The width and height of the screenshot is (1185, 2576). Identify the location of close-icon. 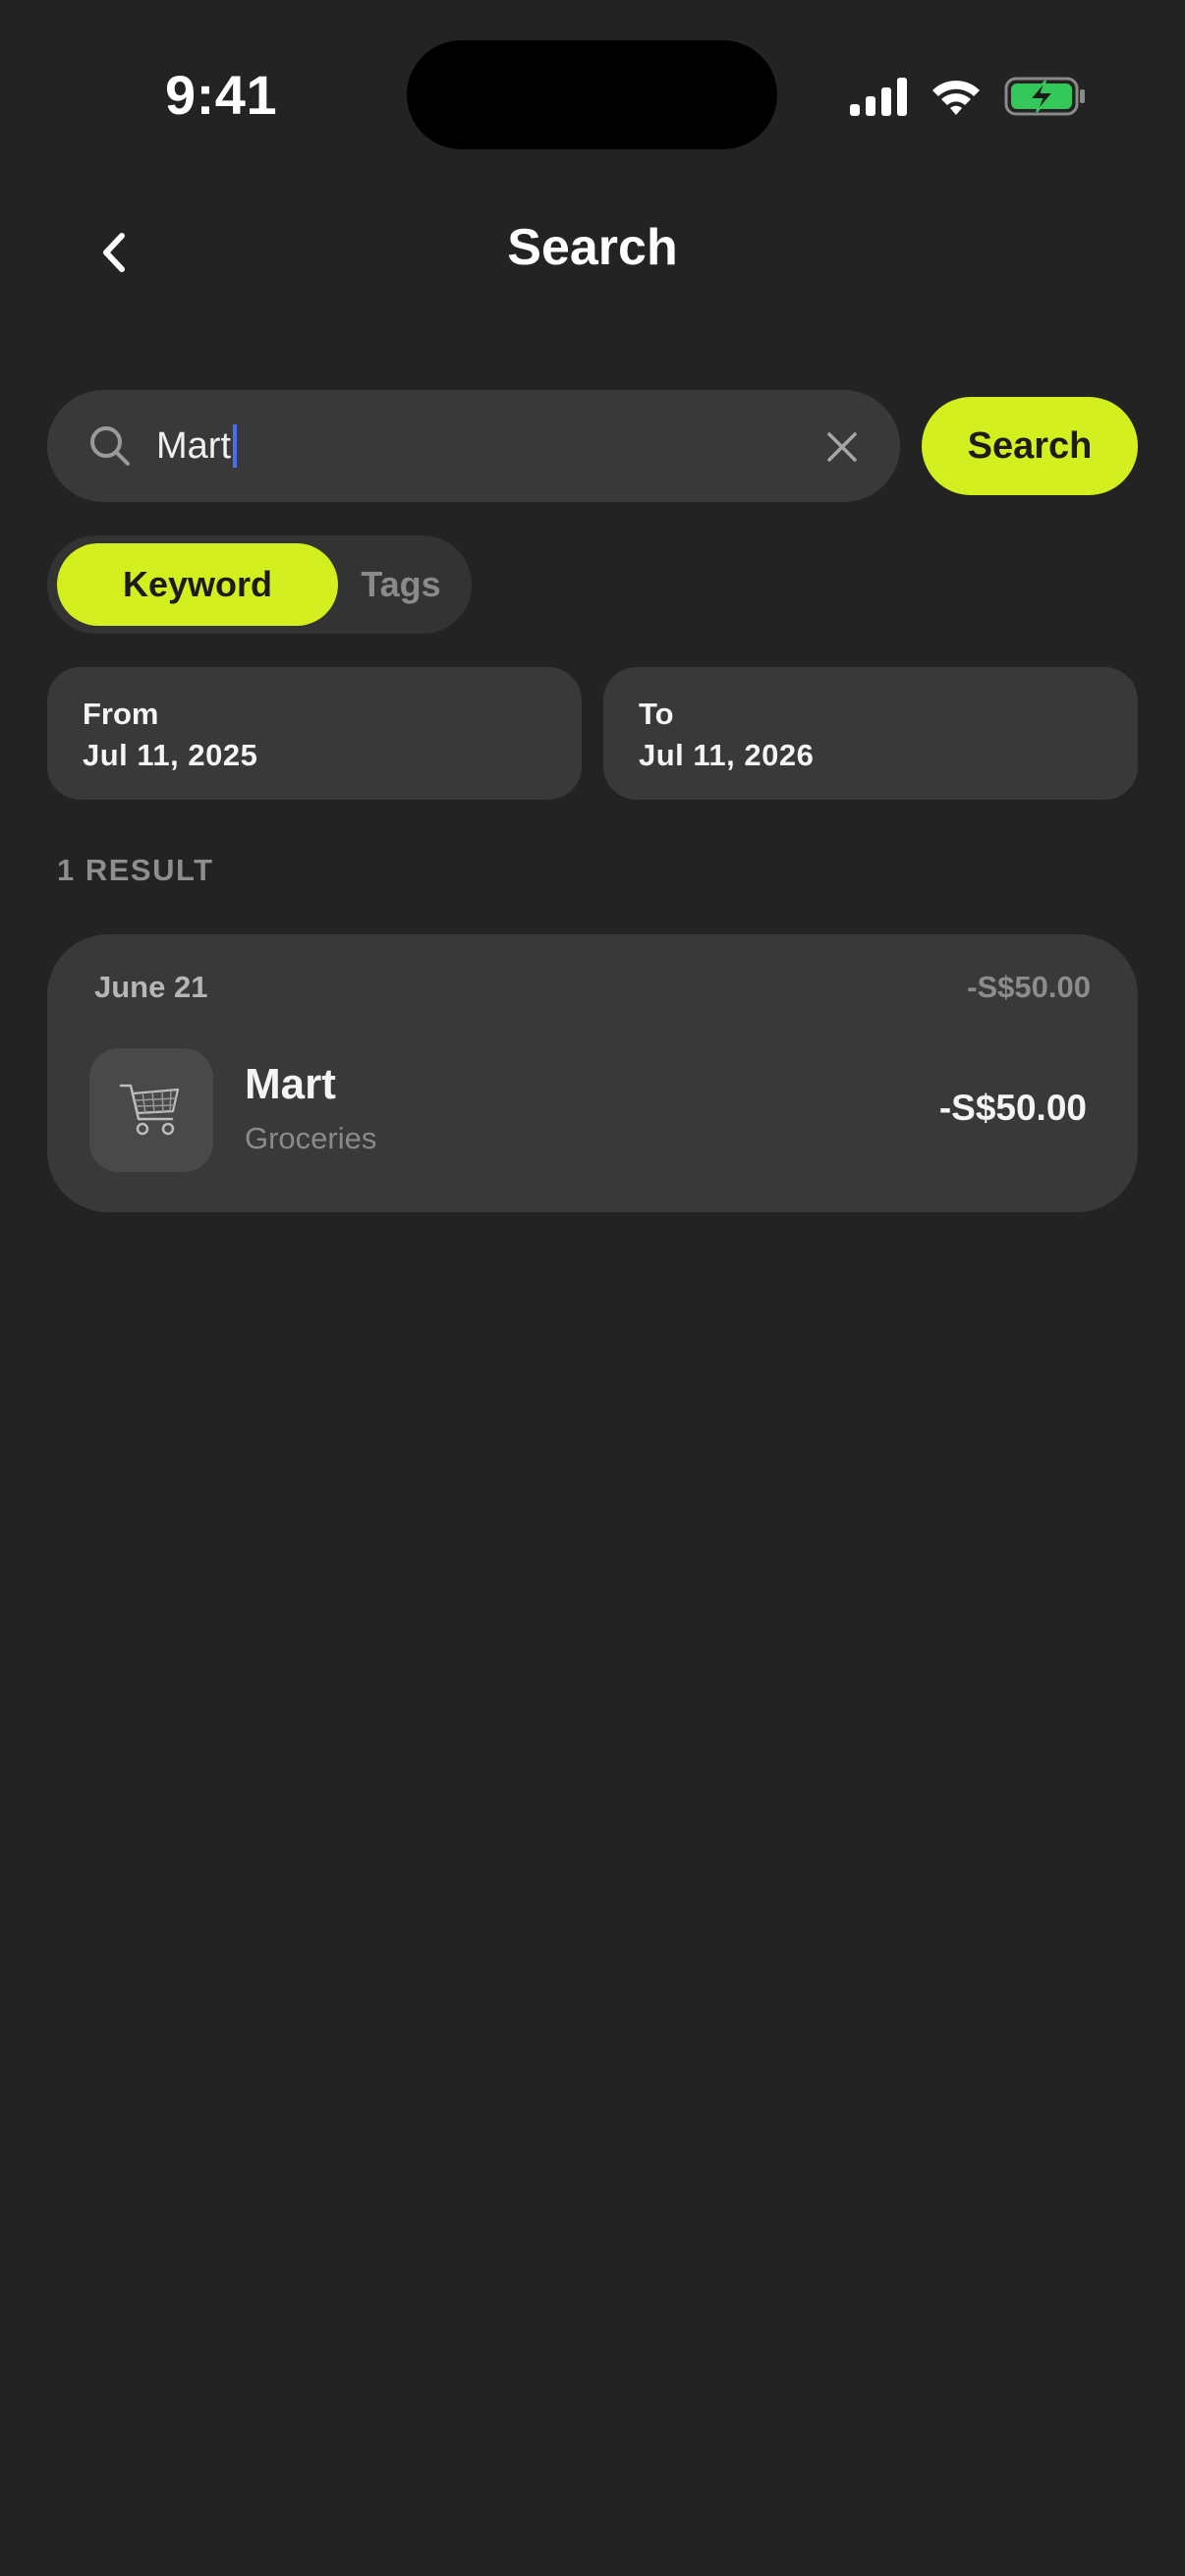
(842, 447).